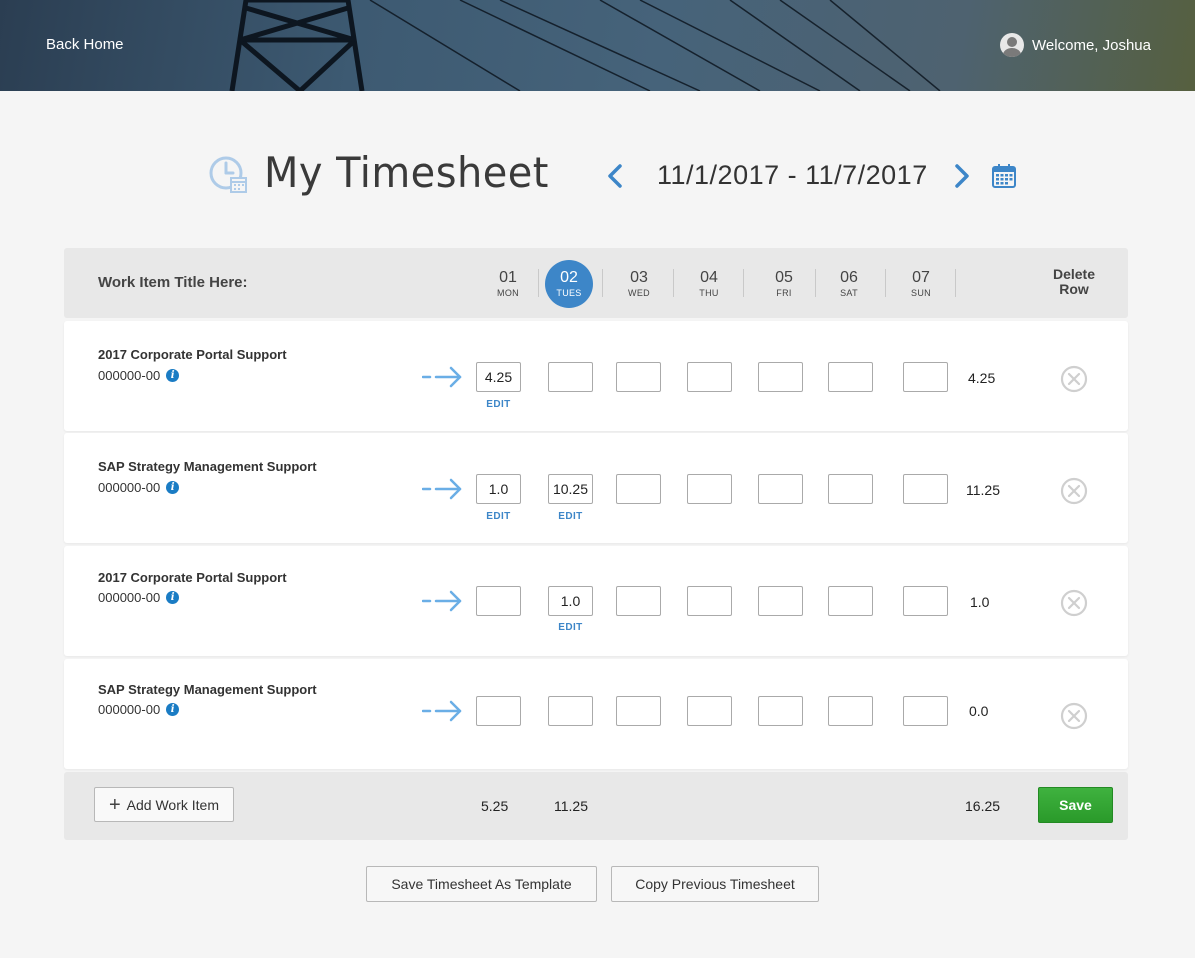 The image size is (1195, 958). I want to click on chevron-right-icon, so click(962, 176).